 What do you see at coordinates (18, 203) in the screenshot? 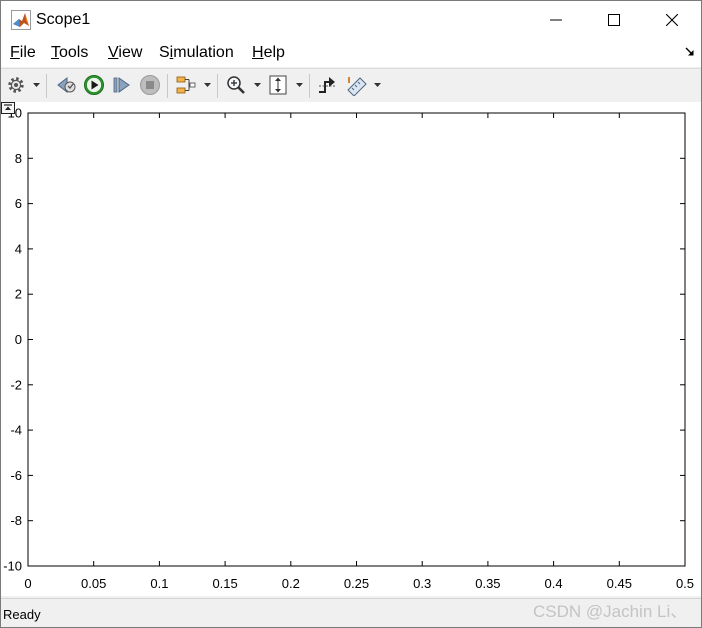
I see `y-tick-label: 6` at bounding box center [18, 203].